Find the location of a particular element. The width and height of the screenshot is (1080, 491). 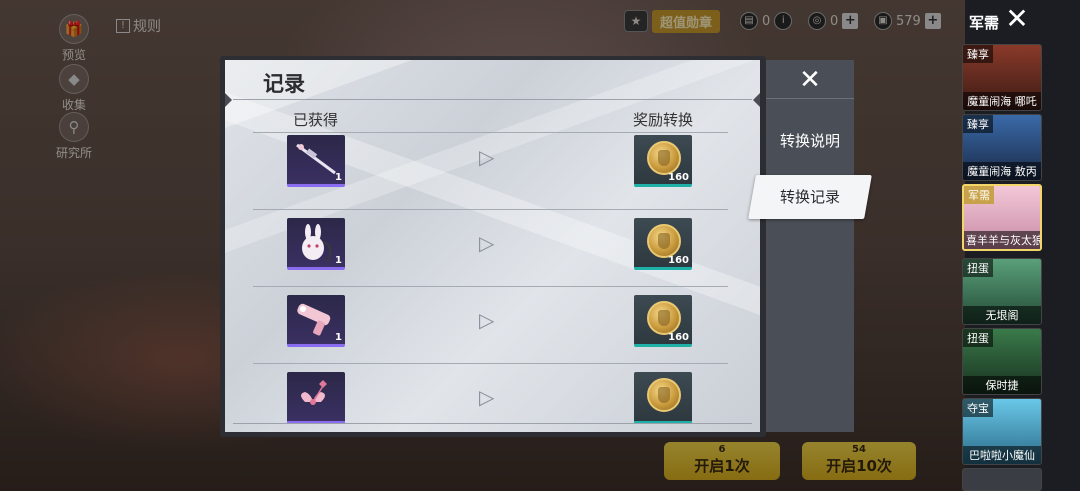

record-row: ▷ is located at coordinates (490, 393).